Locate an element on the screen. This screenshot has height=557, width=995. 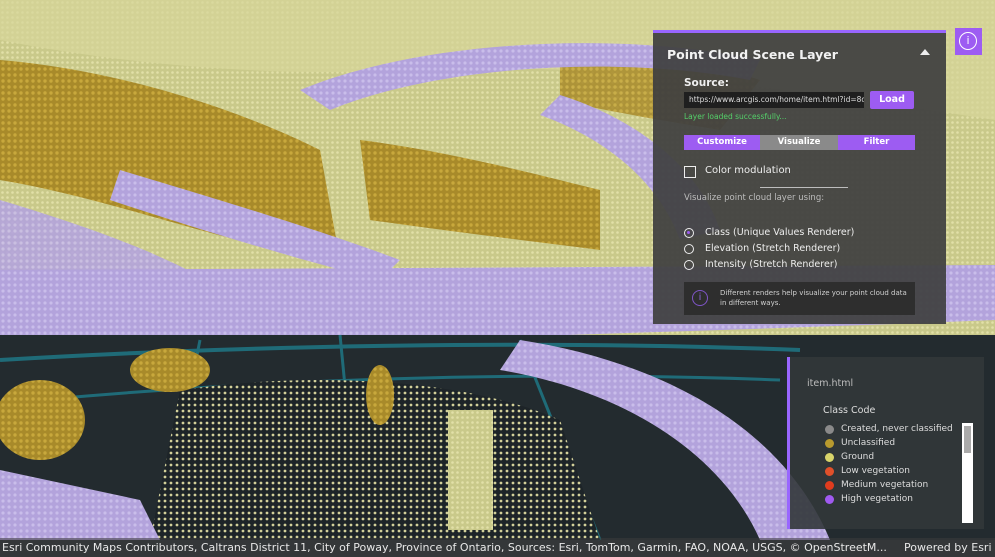
radio-class-renderer is located at coordinates (689, 233).